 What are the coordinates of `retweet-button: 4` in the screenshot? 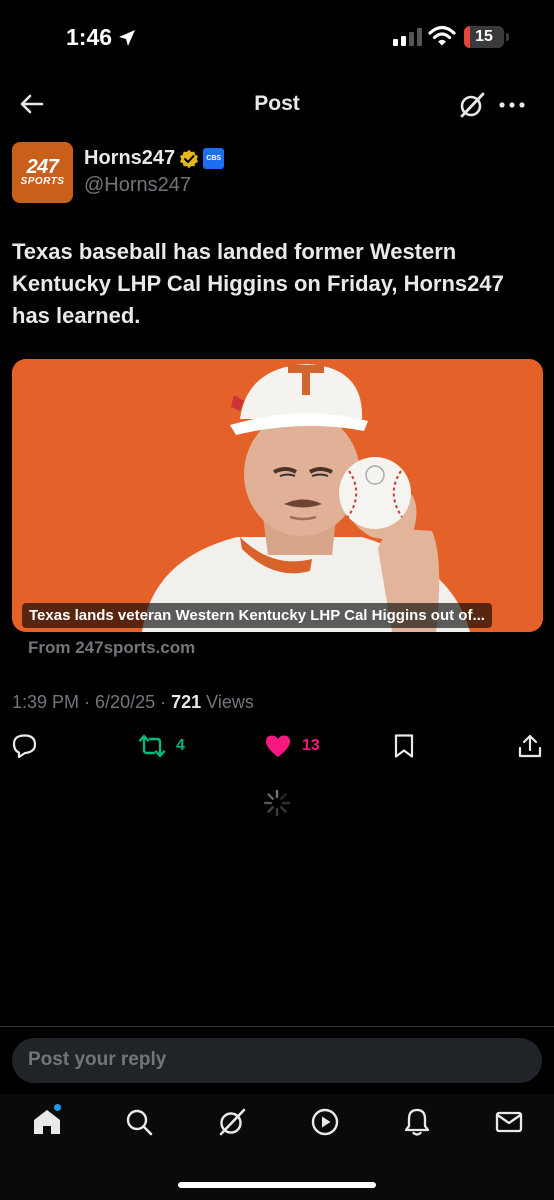 It's located at (161, 746).